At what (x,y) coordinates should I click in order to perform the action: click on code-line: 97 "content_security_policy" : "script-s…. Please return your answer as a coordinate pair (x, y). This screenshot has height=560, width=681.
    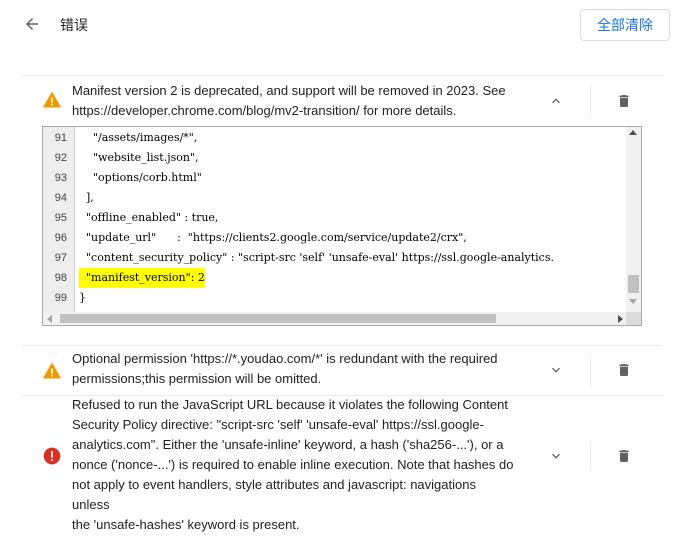
    Looking at the image, I should click on (335, 258).